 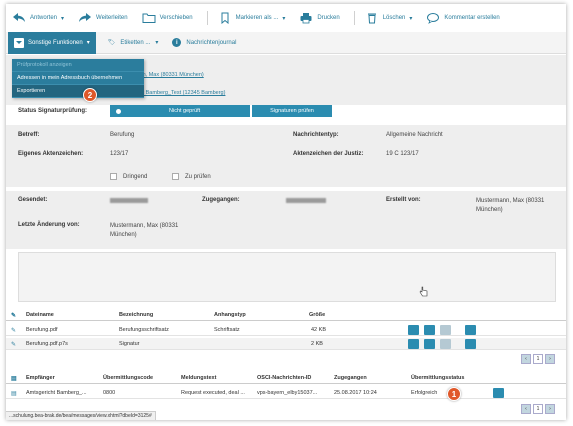 What do you see at coordinates (230, 315) in the screenshot?
I see `column-header-type: Anhangstyp` at bounding box center [230, 315].